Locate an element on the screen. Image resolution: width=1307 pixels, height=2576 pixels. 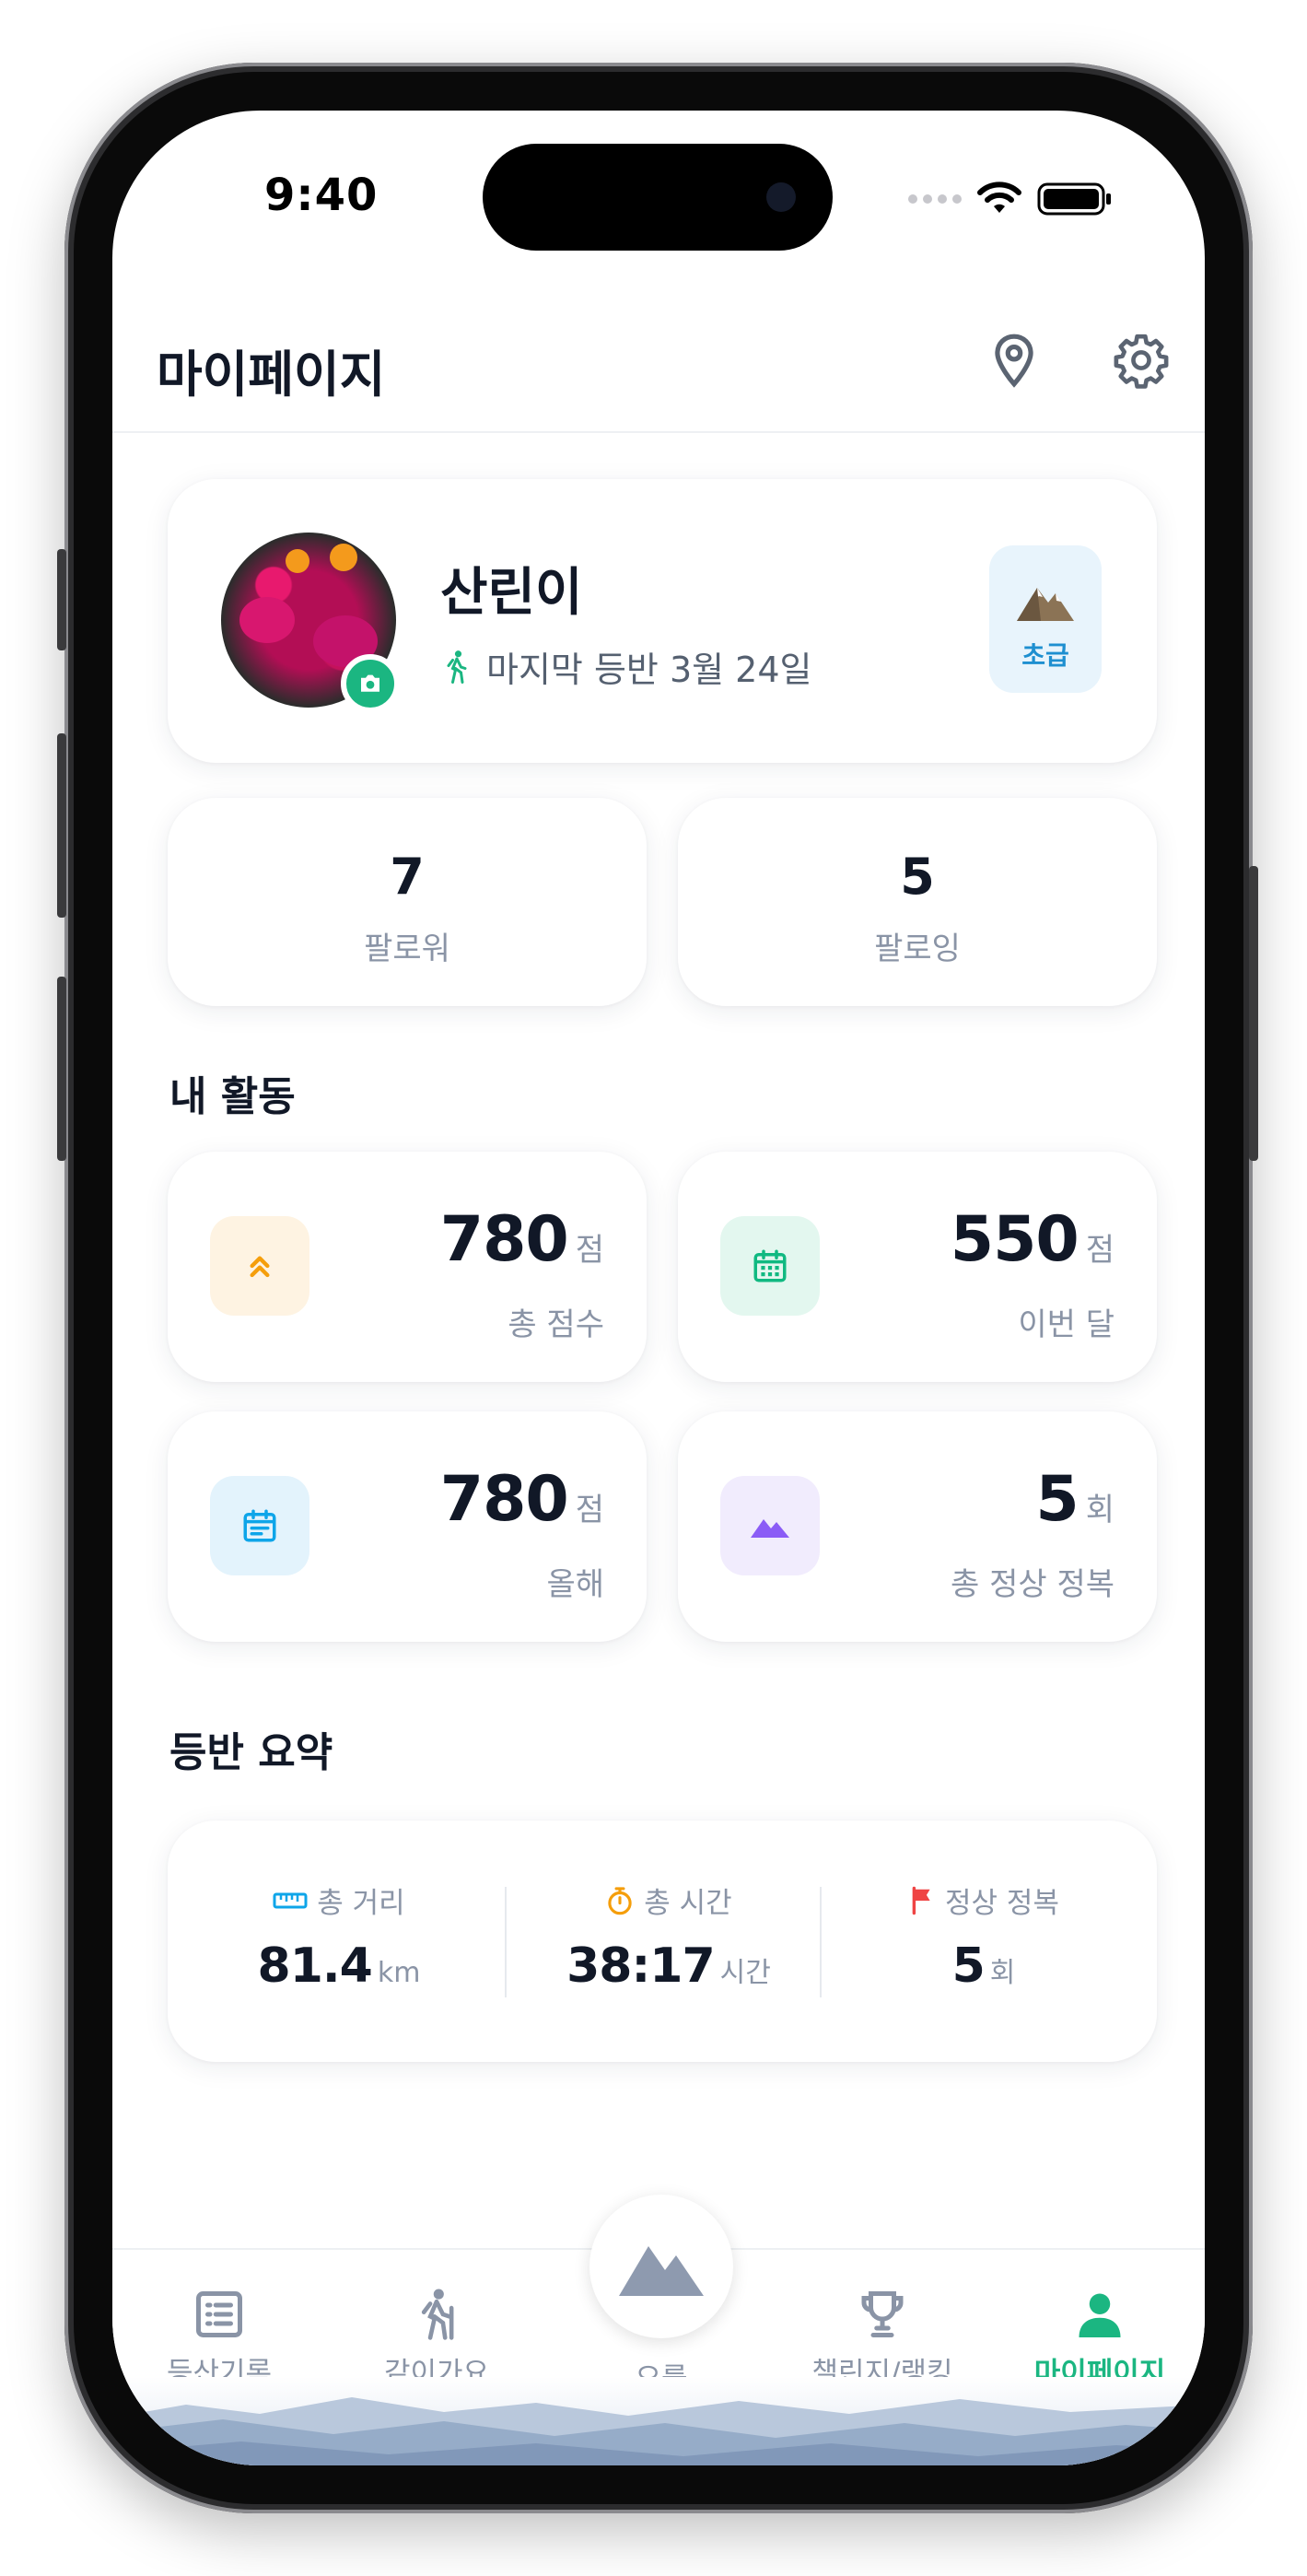
page-header: 마이페이지 is located at coordinates (659, 359).